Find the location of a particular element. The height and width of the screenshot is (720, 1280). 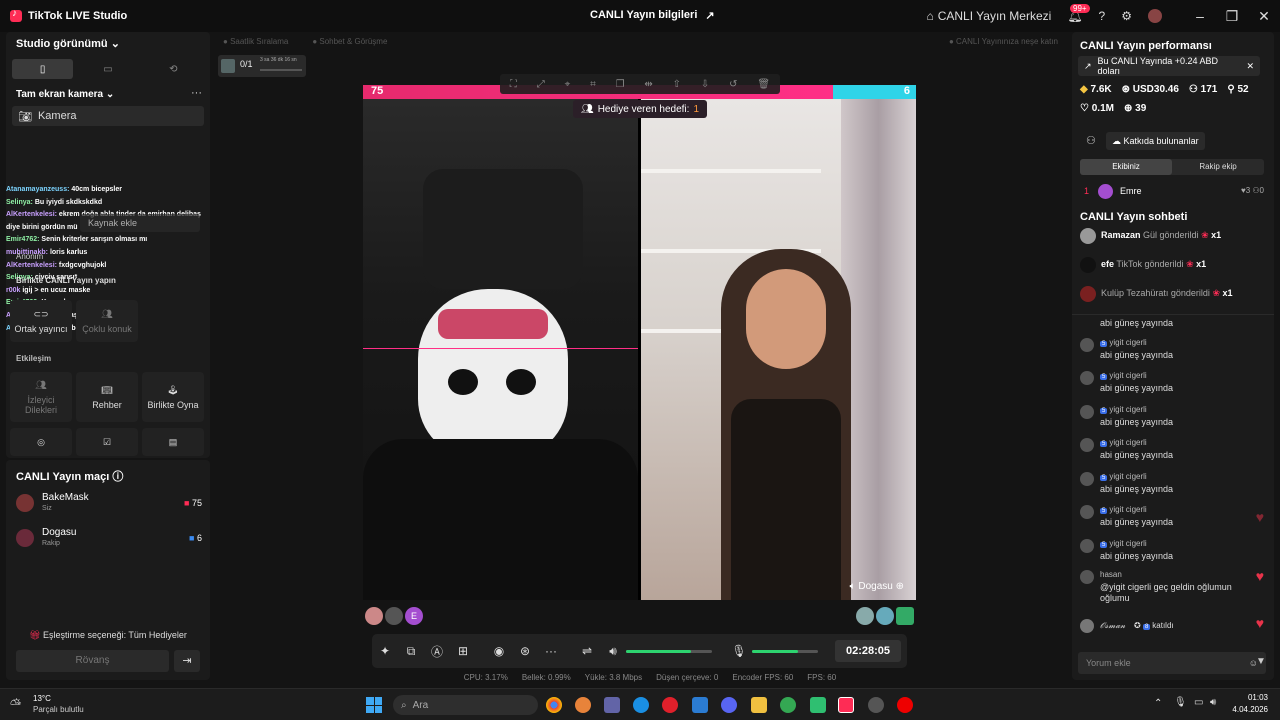

settings-button: ⚙ is located at coordinates (1126, 16).